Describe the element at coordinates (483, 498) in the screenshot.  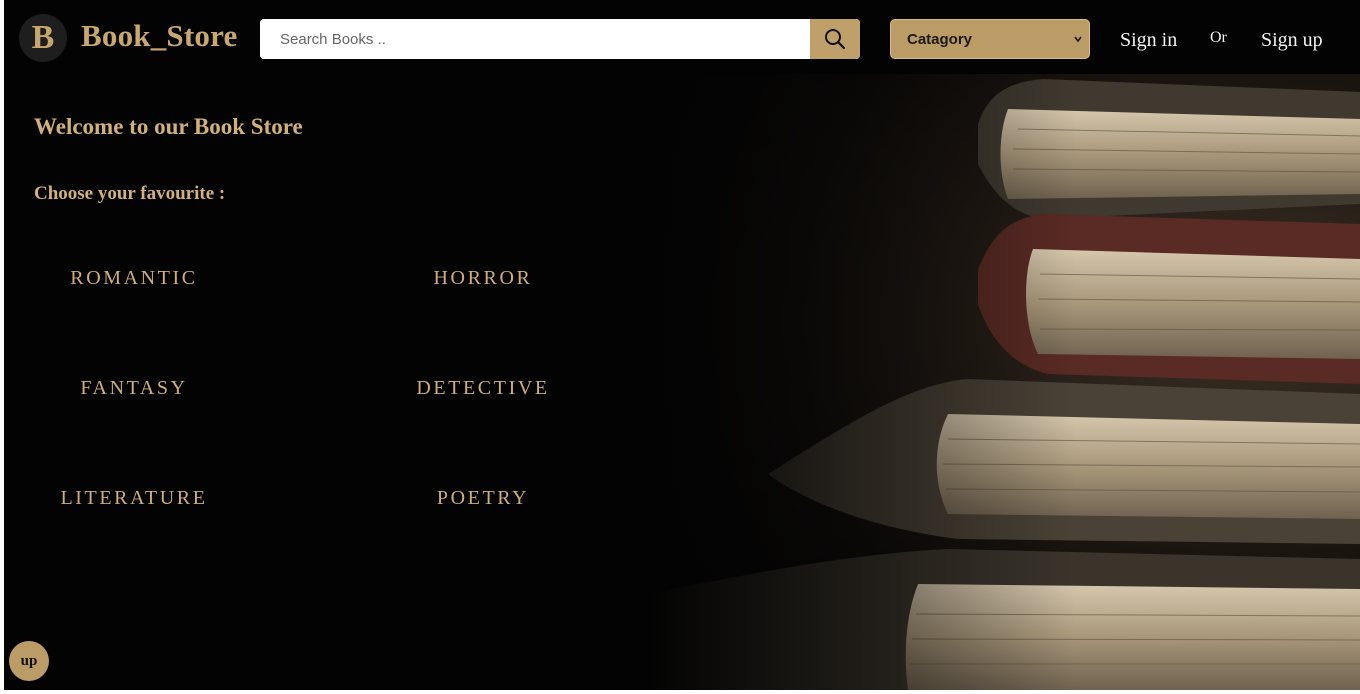
I see `category-poetry: POETRY` at that location.